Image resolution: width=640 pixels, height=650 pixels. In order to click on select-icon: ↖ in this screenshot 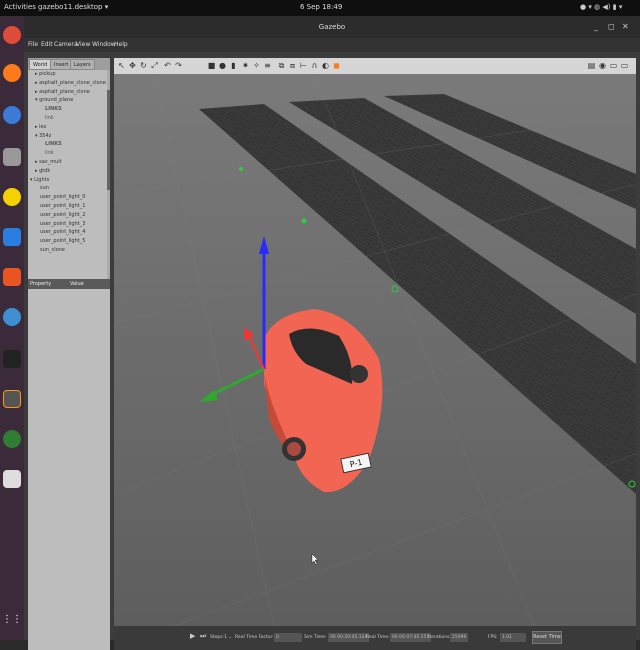, I will do `click(121, 65)`.